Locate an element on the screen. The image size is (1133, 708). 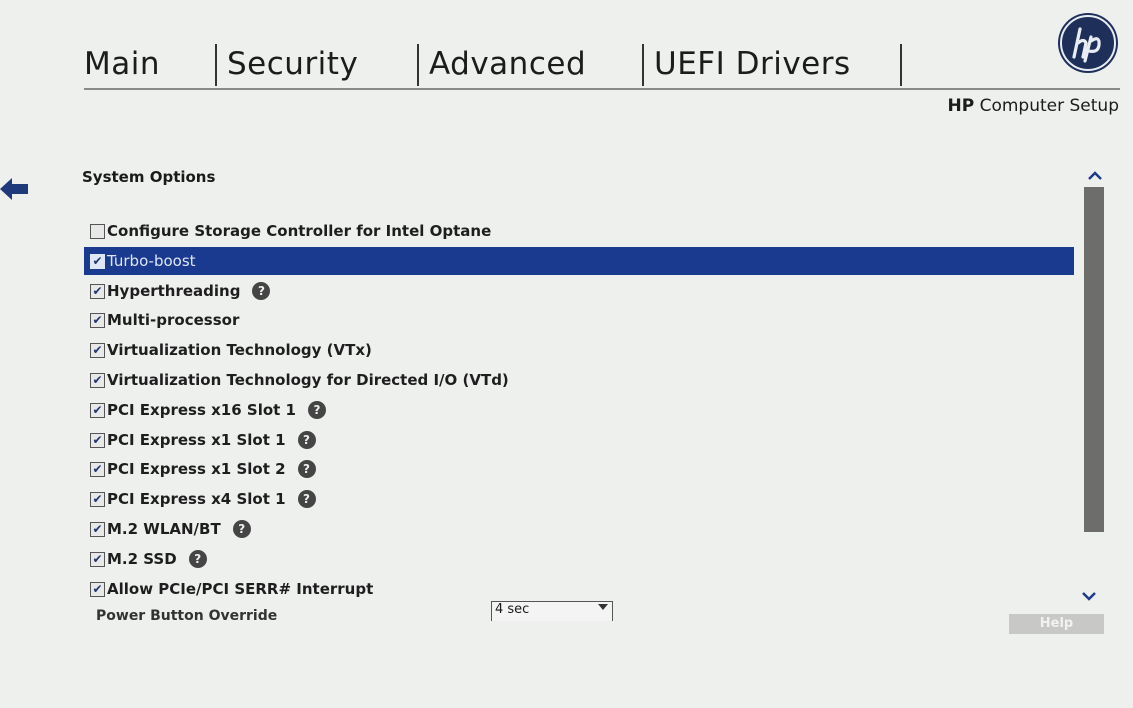
option-label: Hyperthreading is located at coordinates (174, 291).